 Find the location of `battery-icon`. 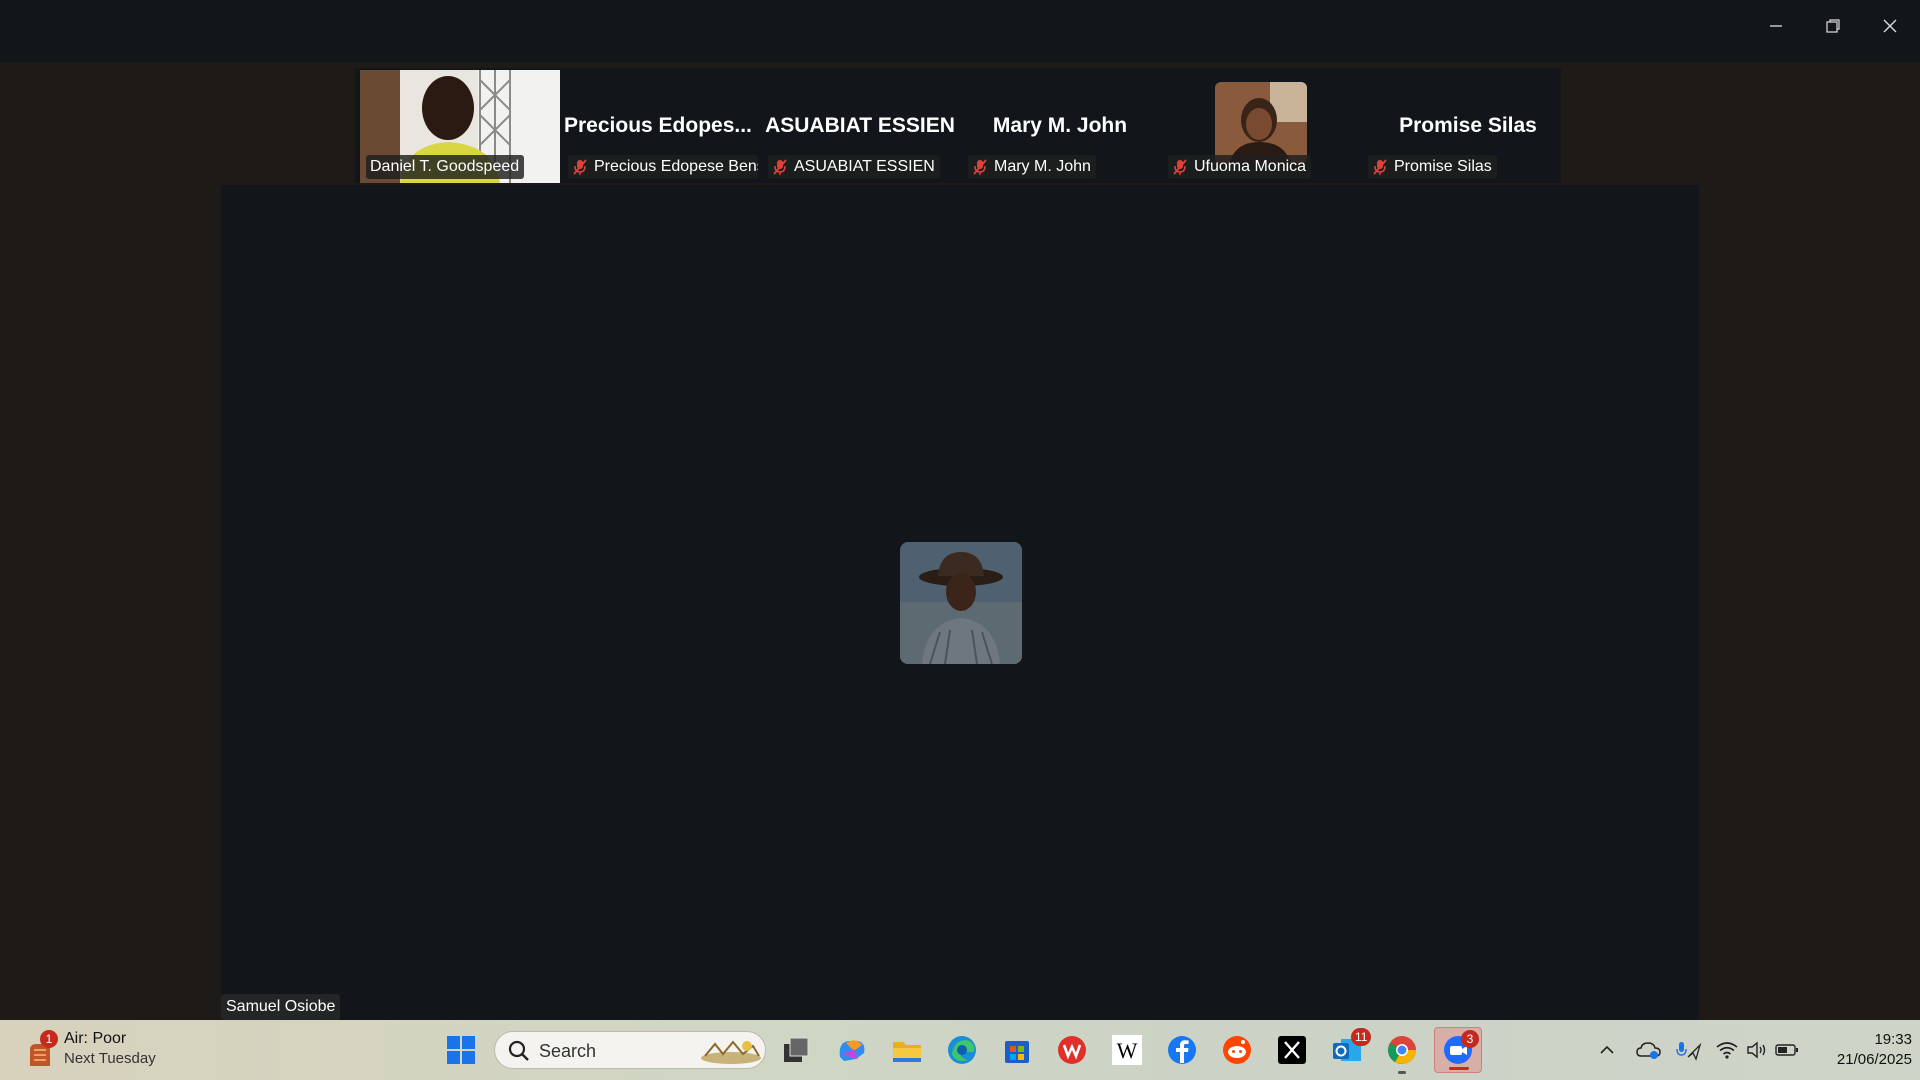

battery-icon is located at coordinates (1786, 1050).